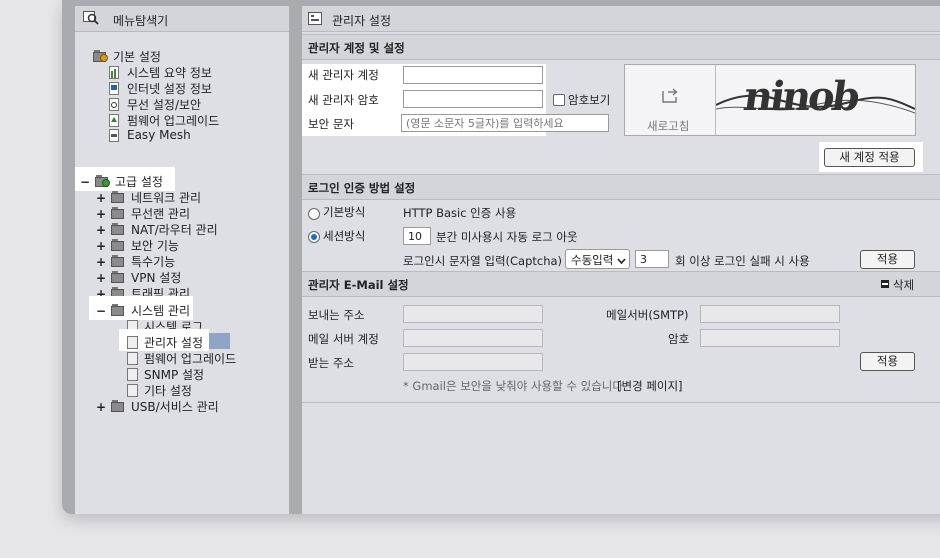 The image size is (940, 558). What do you see at coordinates (770, 314) in the screenshot?
I see `smtp-input` at bounding box center [770, 314].